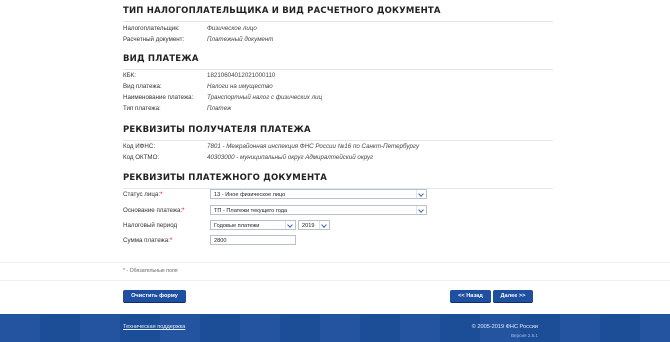 The height and width of the screenshot is (342, 670). Describe the element at coordinates (338, 181) in the screenshot. I see `section-document-details: РЕКВИЗИТЫ ПЛАТЕЖНОГО ДОКУМЕНТА` at that location.